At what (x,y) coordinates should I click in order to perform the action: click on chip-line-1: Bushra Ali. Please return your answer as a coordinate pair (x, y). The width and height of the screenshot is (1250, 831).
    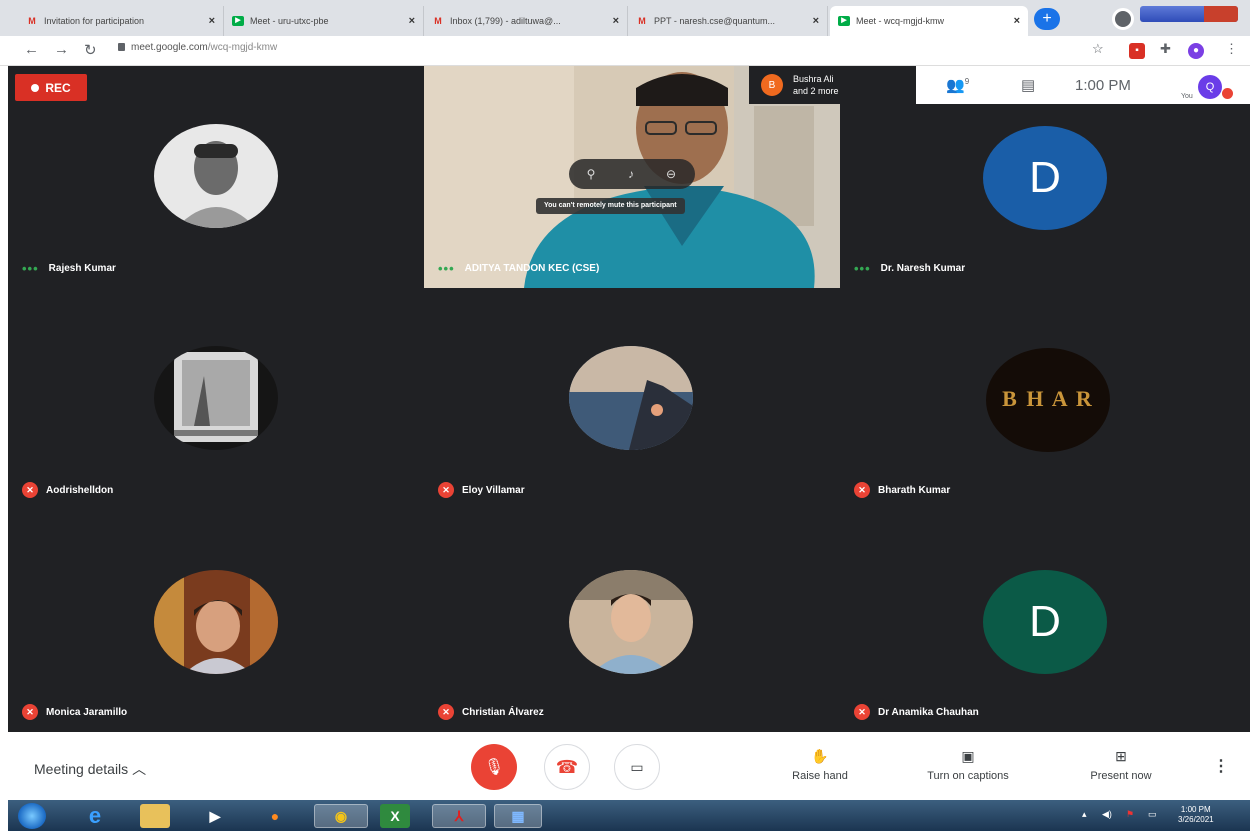
    Looking at the image, I should click on (813, 79).